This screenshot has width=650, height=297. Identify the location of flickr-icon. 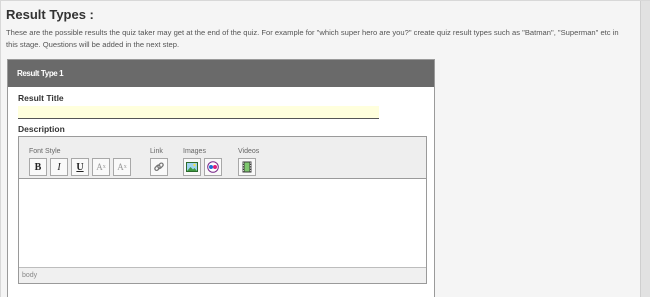
(213, 167).